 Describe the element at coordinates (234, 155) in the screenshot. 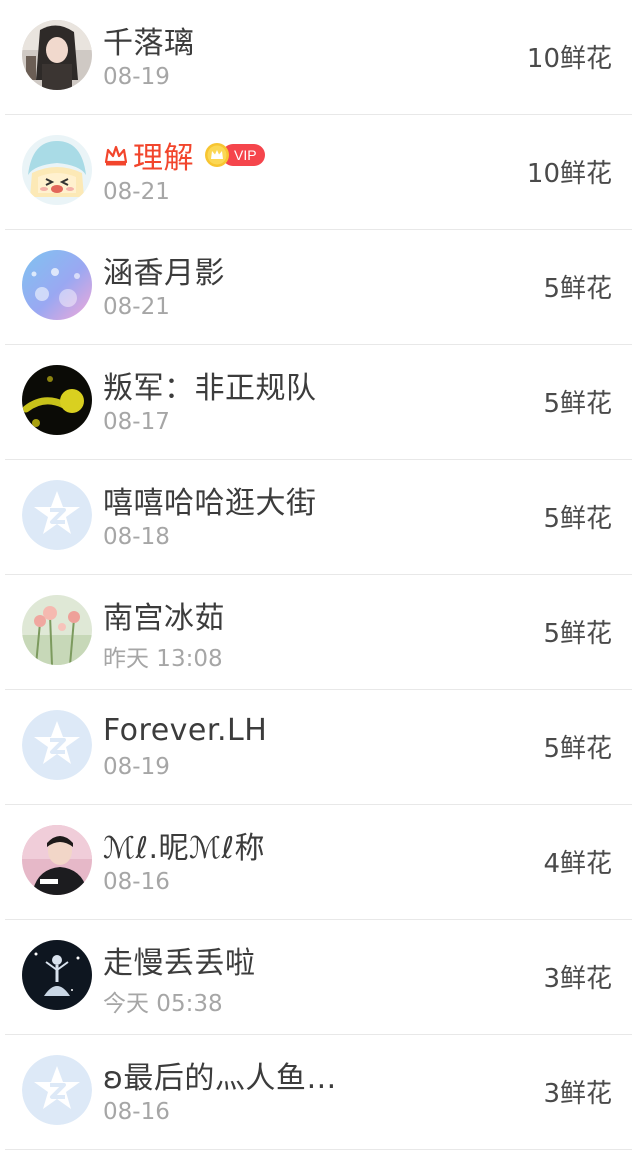

I see `vip-badge: VIP` at that location.